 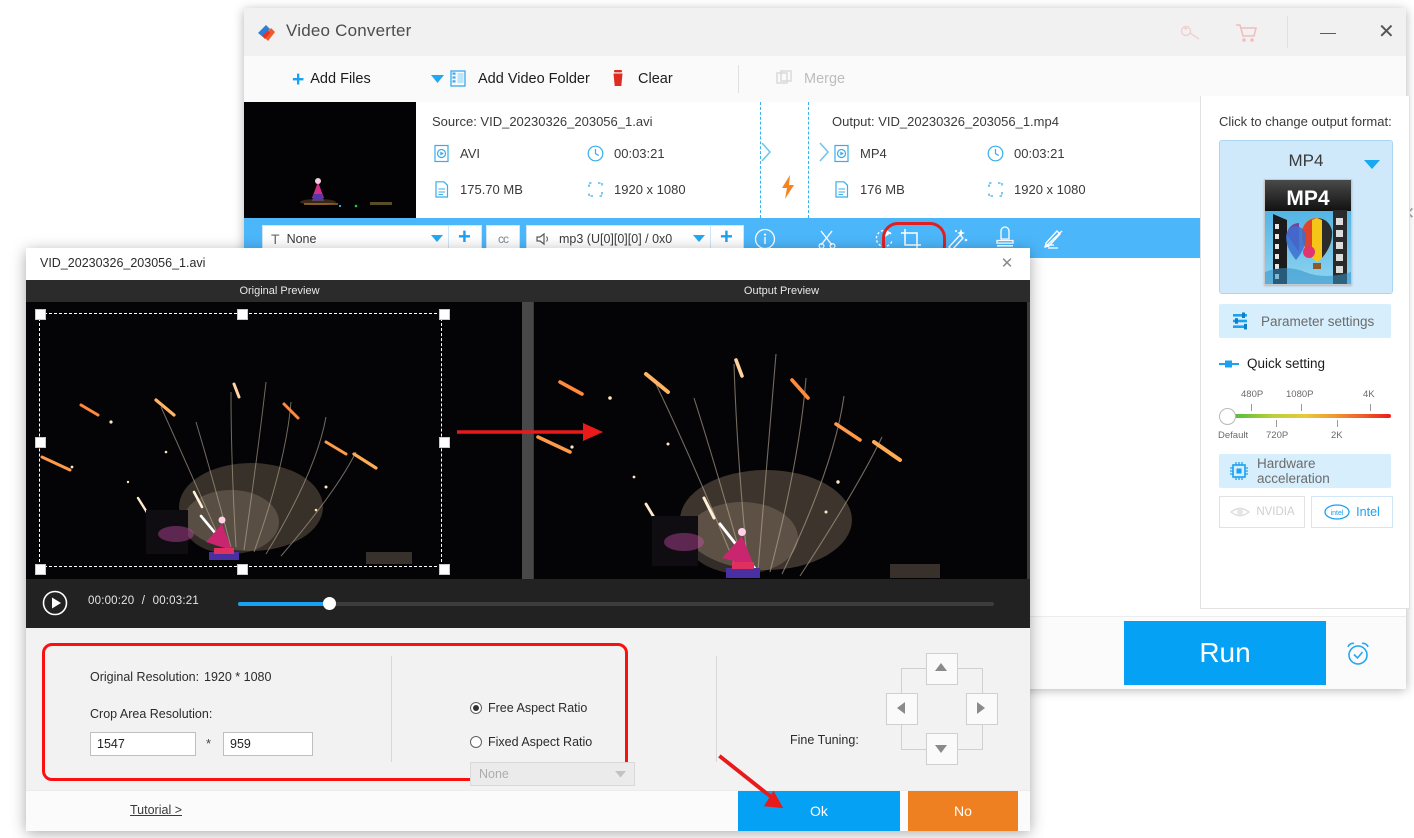 What do you see at coordinates (781, 291) in the screenshot?
I see `output-preview-label: Output Preview` at bounding box center [781, 291].